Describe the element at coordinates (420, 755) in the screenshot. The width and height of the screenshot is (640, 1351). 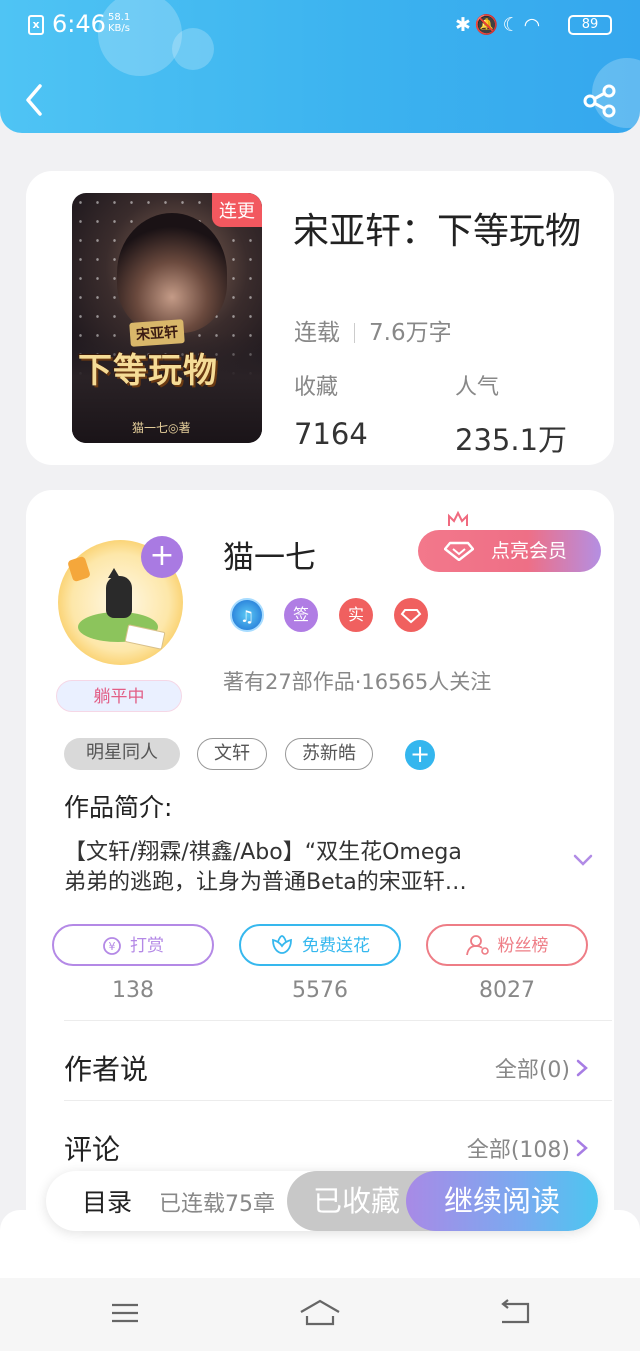
I see `add-tag-button: +` at that location.